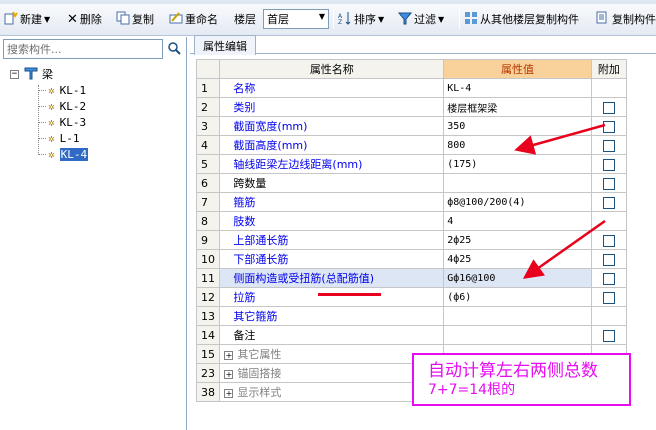  What do you see at coordinates (517, 164) in the screenshot?
I see `property-value-cell: (175)` at bounding box center [517, 164].